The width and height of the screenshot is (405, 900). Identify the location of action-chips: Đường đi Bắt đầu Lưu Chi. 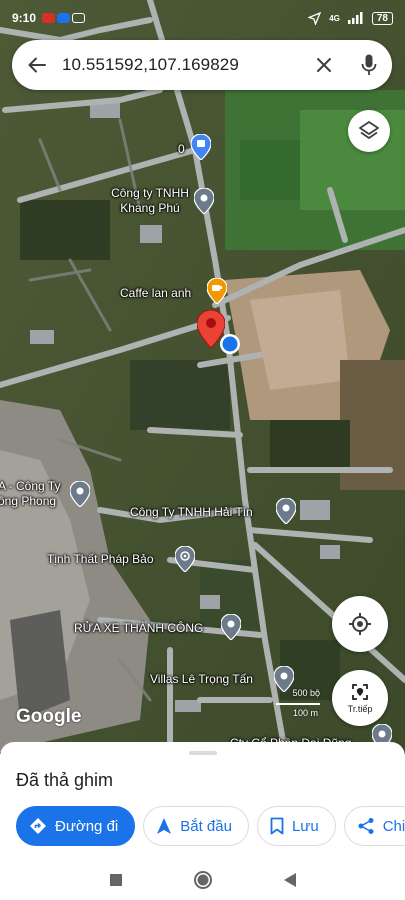
(210, 826).